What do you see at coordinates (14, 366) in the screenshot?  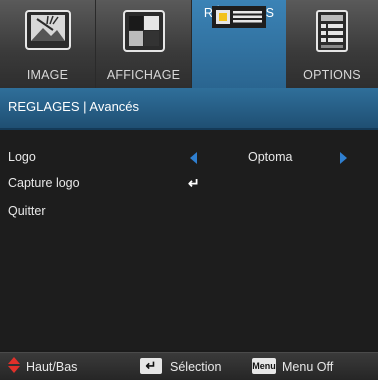 I see `up-down-arrows-icon` at bounding box center [14, 366].